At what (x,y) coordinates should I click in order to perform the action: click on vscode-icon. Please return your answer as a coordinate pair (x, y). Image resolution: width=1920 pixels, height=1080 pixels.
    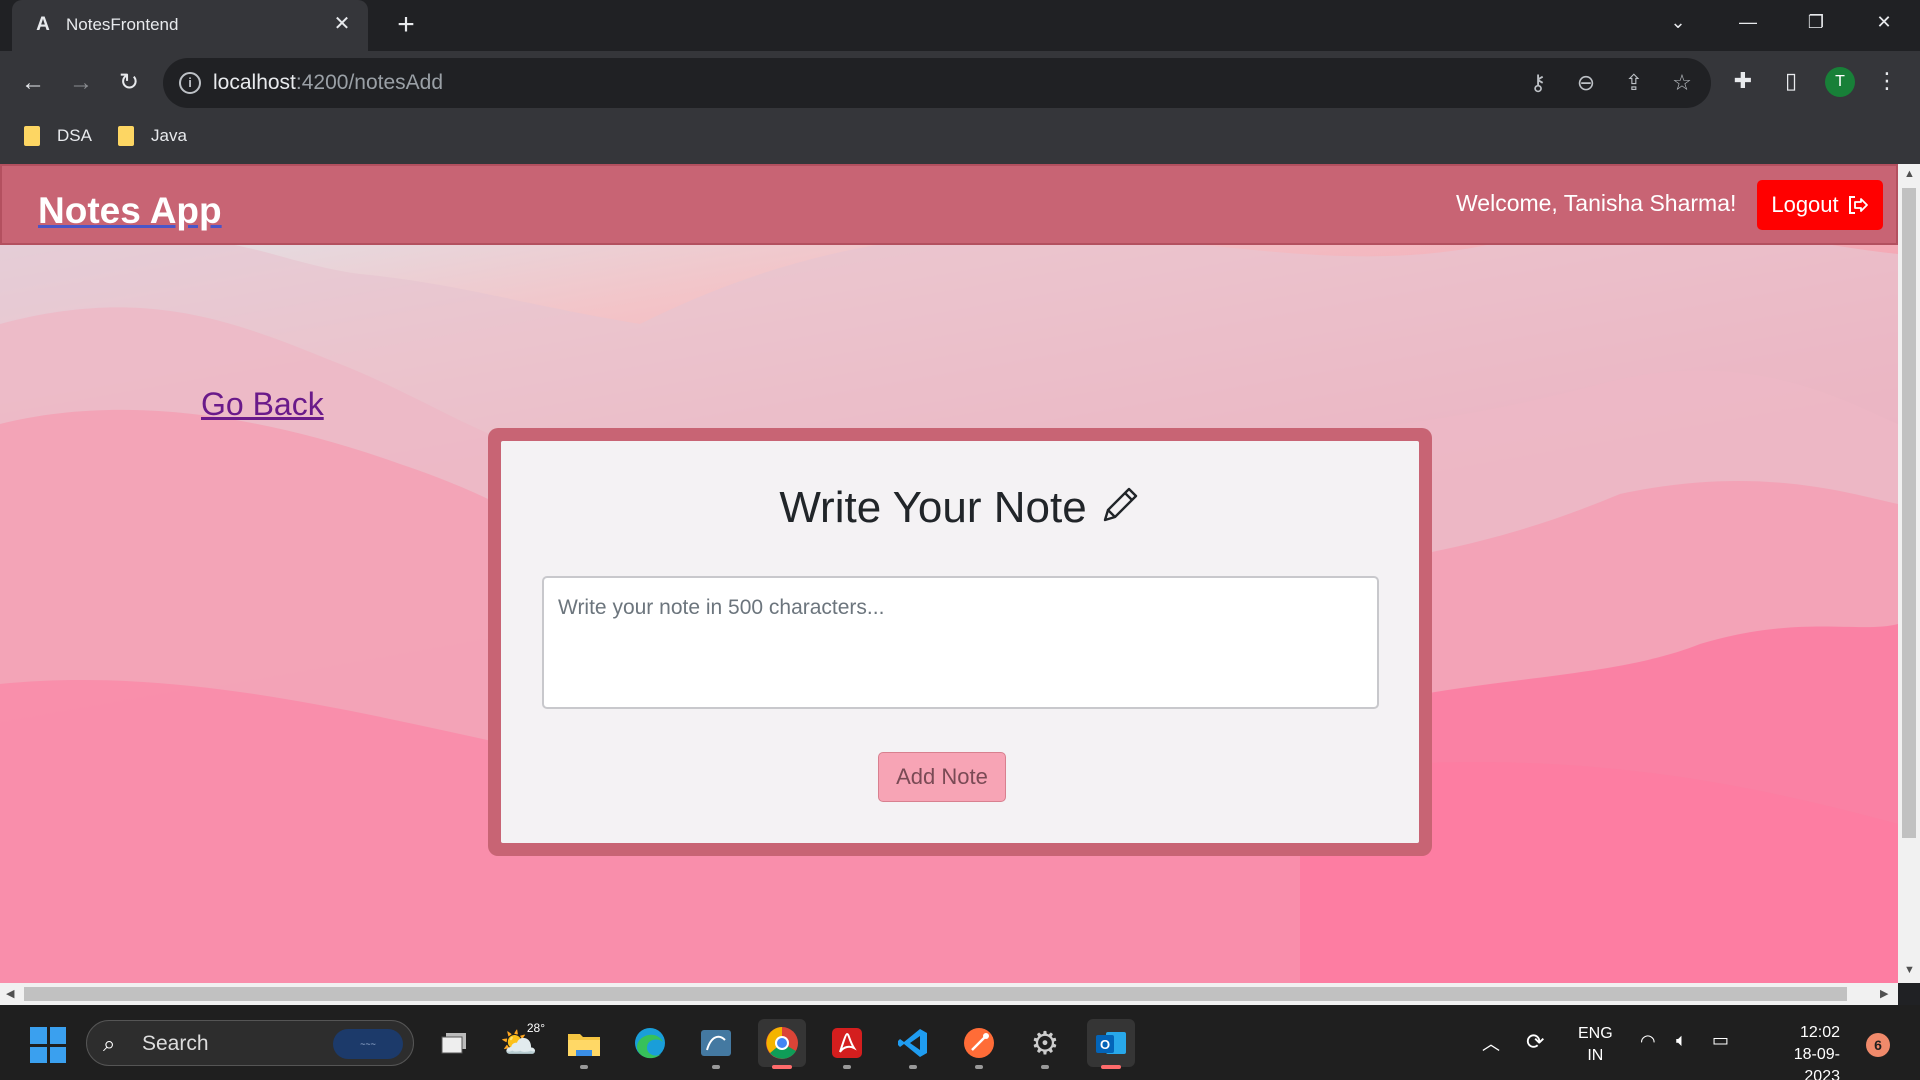
    Looking at the image, I should click on (913, 1044).